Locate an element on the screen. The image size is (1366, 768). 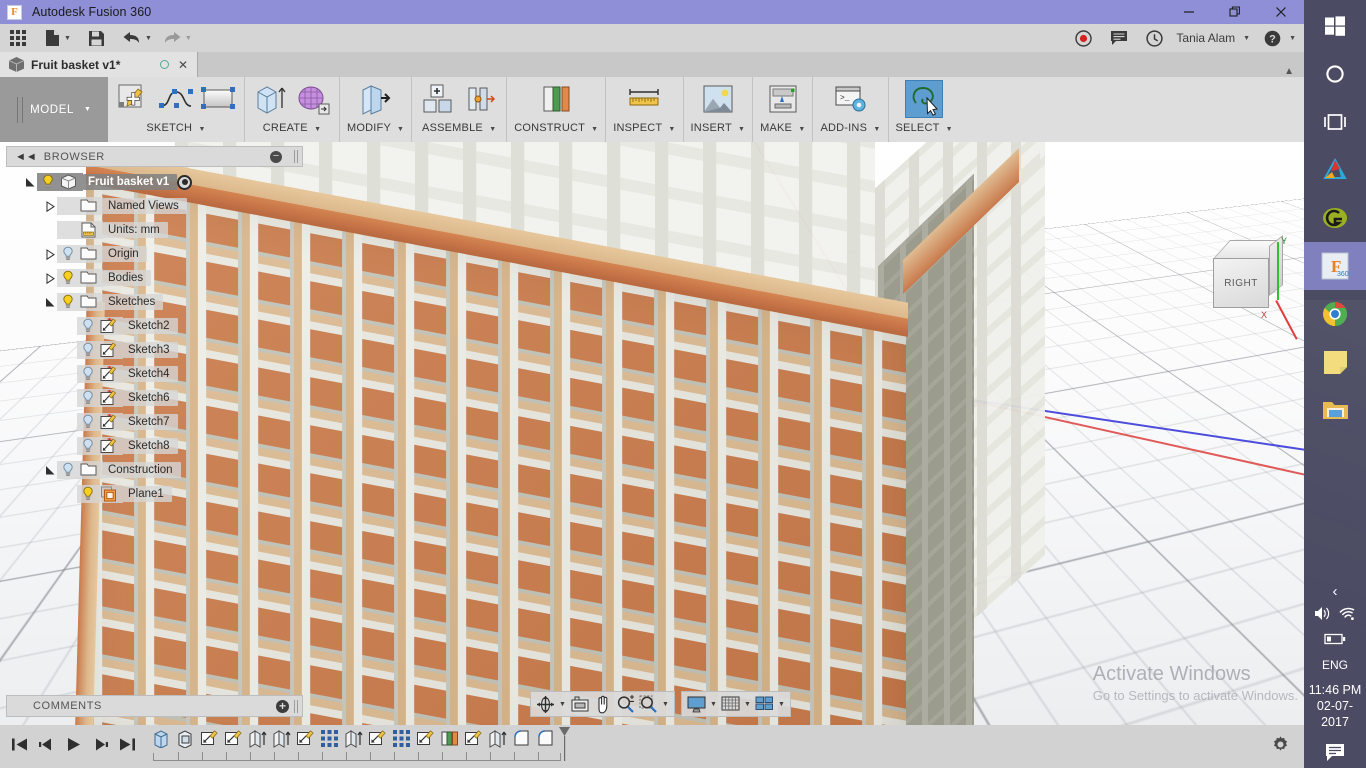
ribbon-group-inspect-label: INSPECT ▼ is located at coordinates (644, 128).